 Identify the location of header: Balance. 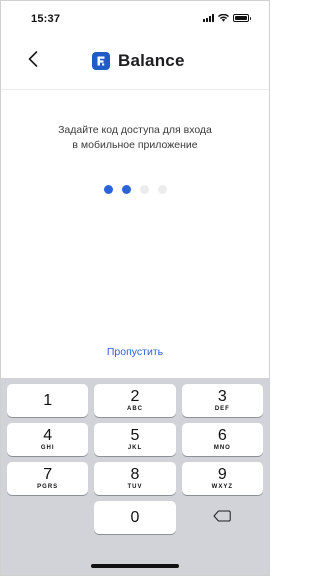
(135, 61).